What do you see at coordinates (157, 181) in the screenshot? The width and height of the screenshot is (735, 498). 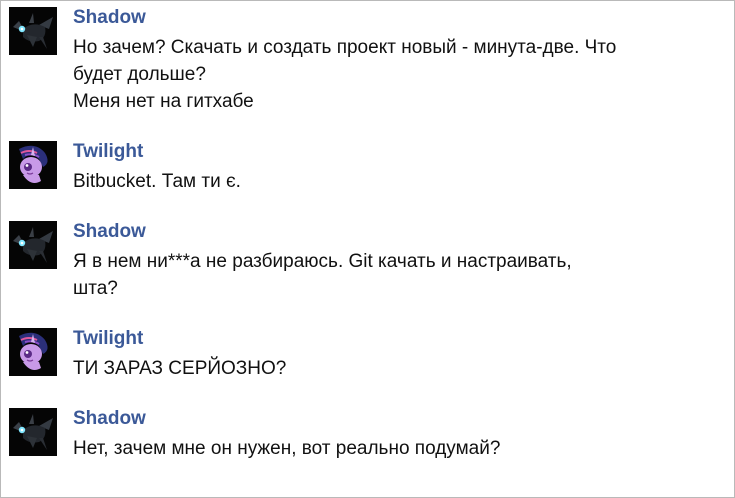 I see `message-line: Bitbucket. Там ти є.` at bounding box center [157, 181].